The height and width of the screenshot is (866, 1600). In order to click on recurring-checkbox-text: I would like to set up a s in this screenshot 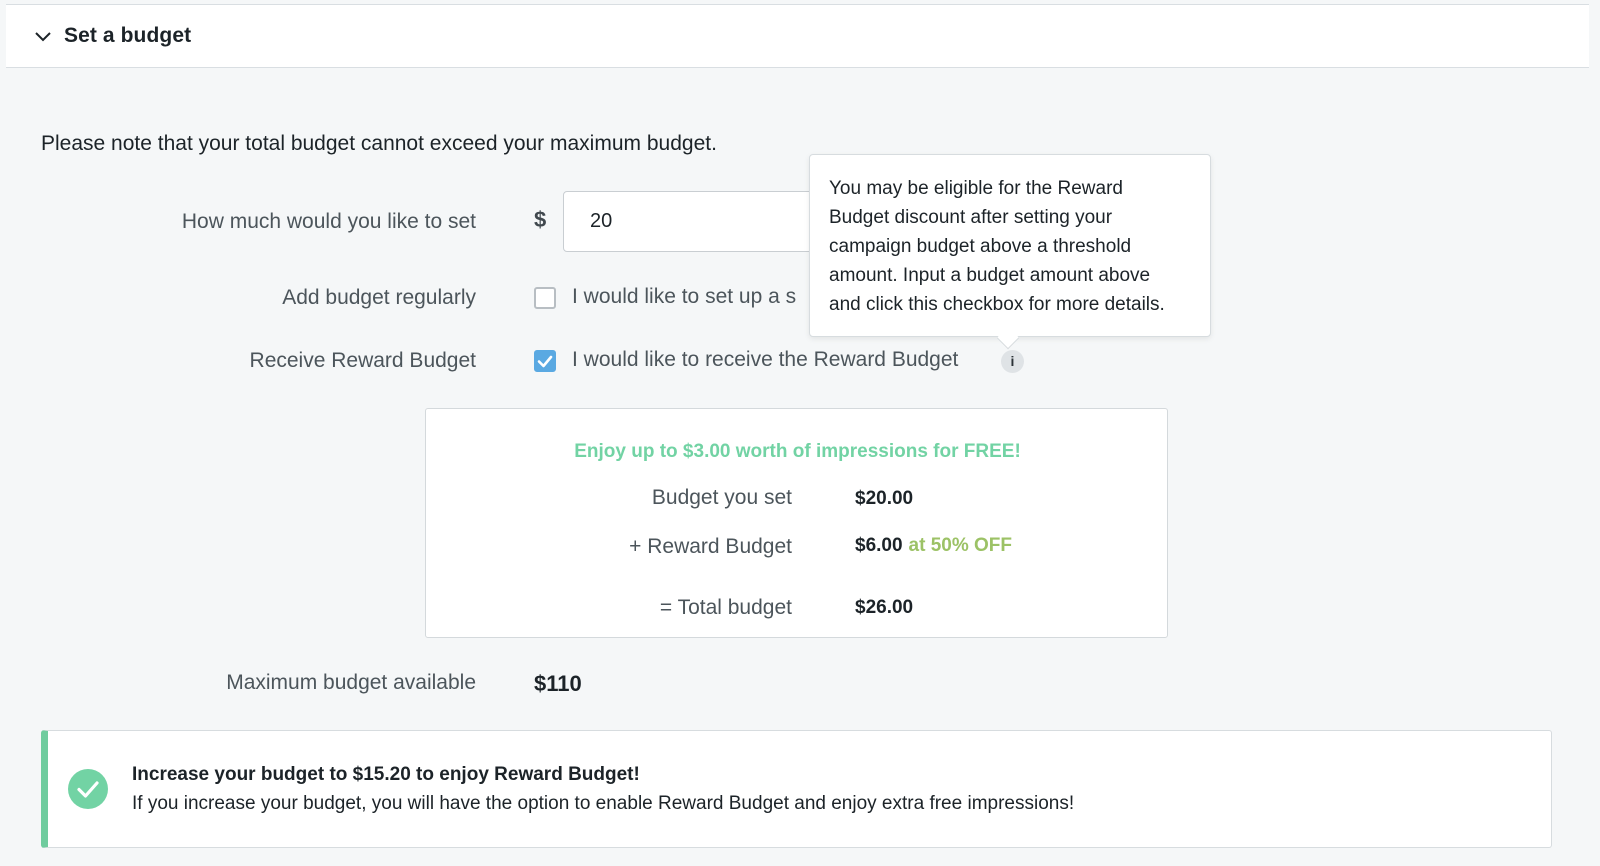, I will do `click(692, 297)`.